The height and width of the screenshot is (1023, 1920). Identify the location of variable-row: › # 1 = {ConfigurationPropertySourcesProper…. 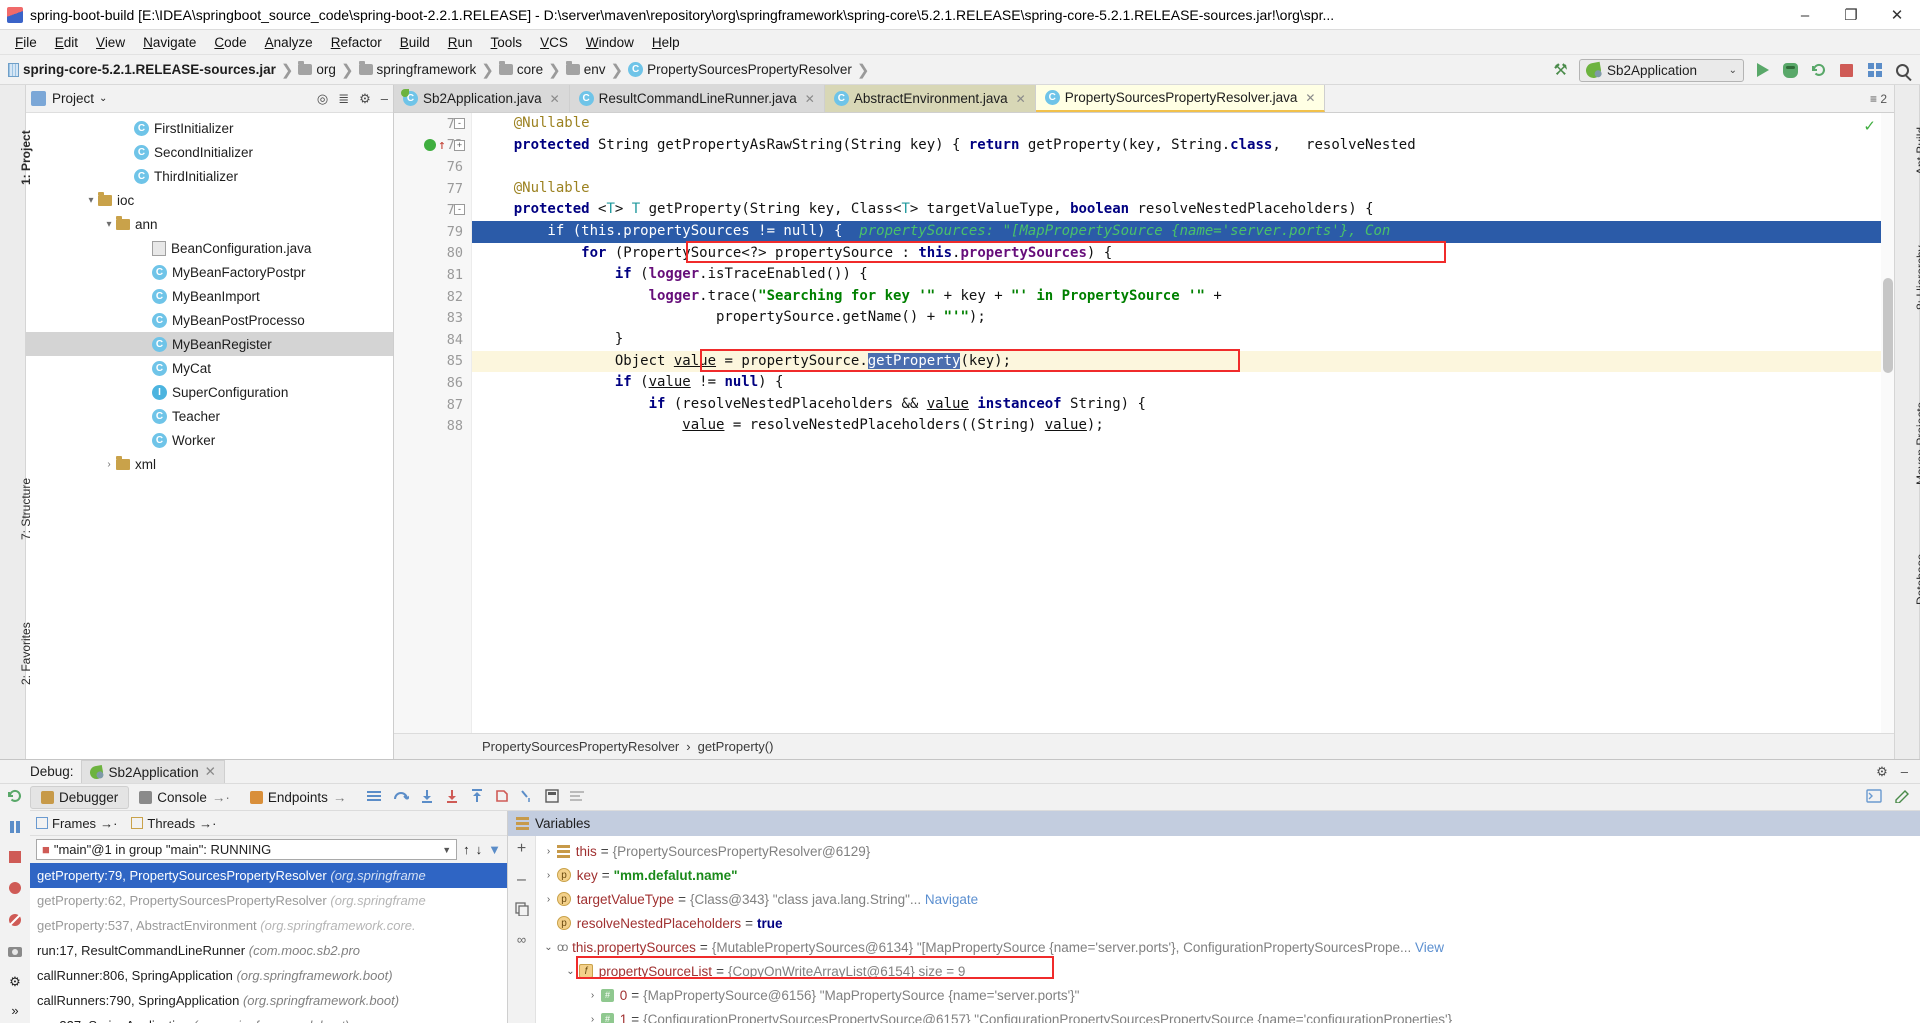
(1228, 1015).